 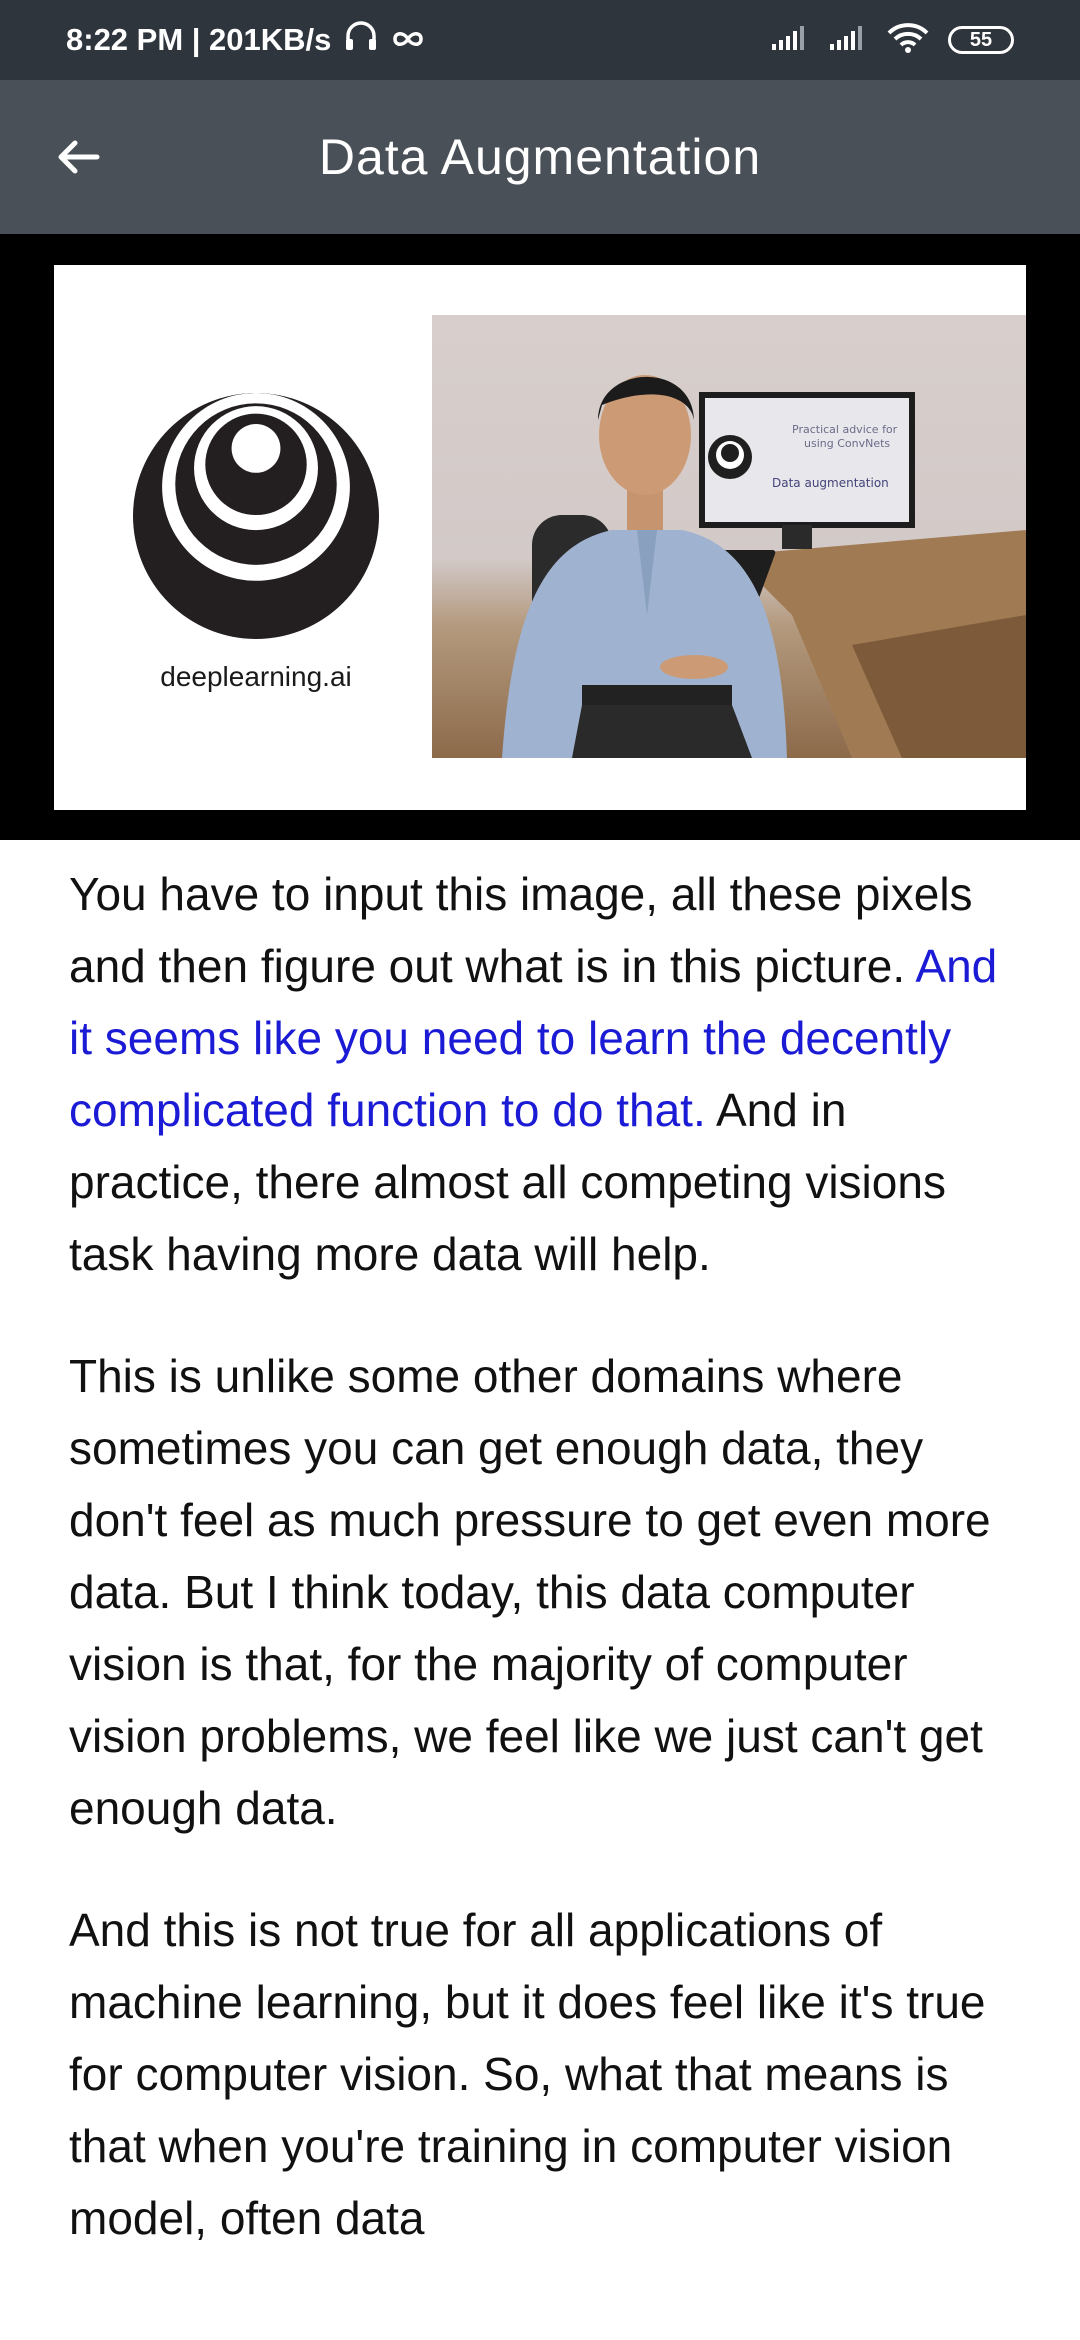 What do you see at coordinates (408, 40) in the screenshot?
I see `infinity-icon` at bounding box center [408, 40].